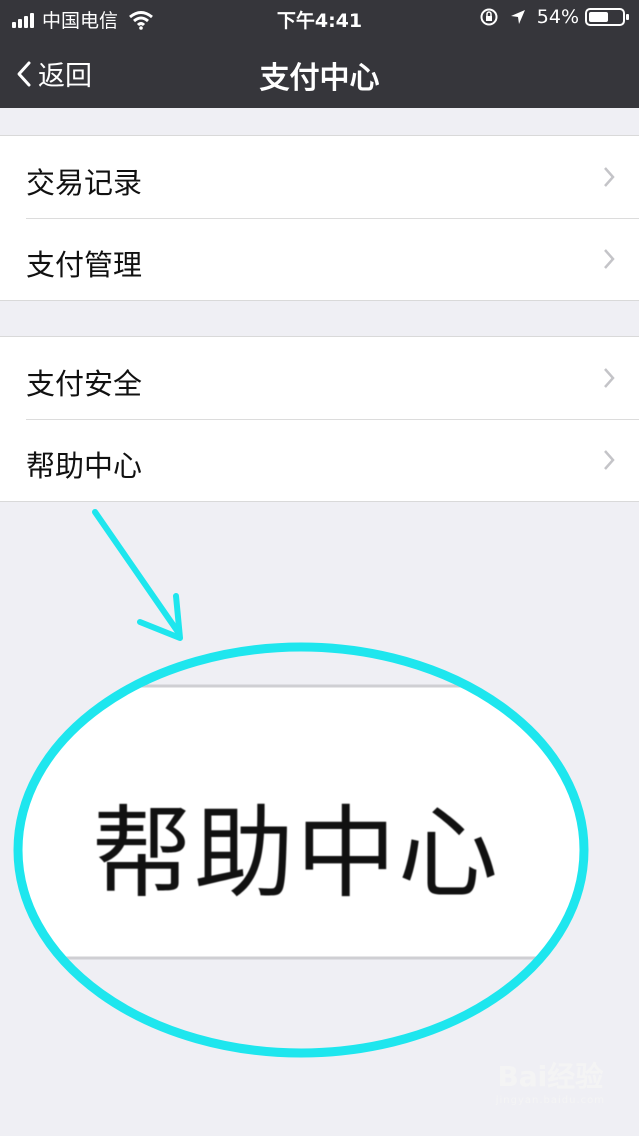 The width and height of the screenshot is (639, 1136). I want to click on watermark: Bai经验 jingyan.baidu.com, so click(550, 1080).